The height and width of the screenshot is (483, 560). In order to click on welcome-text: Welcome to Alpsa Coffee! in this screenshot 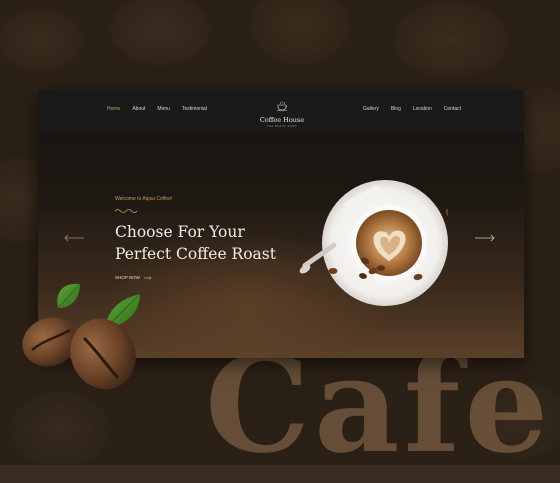, I will do `click(144, 199)`.